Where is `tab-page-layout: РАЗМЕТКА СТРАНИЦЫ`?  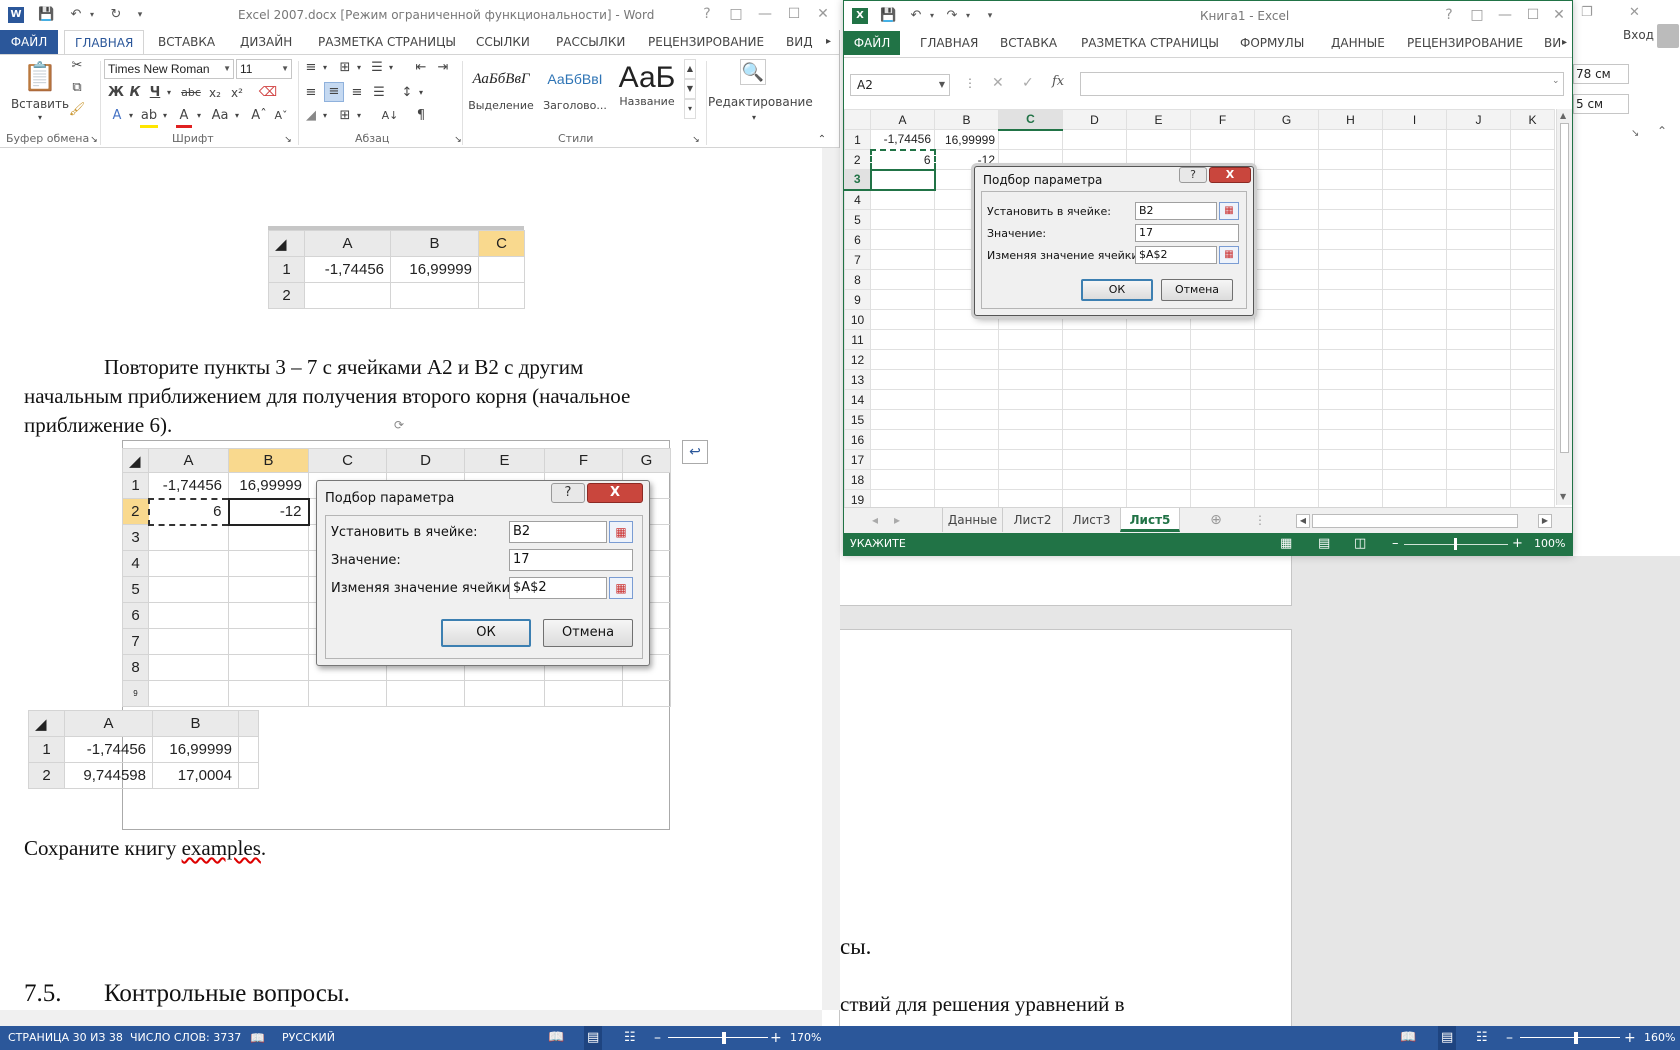
tab-page-layout: РАЗМЕТКА СТРАНИЦЫ is located at coordinates (387, 42).